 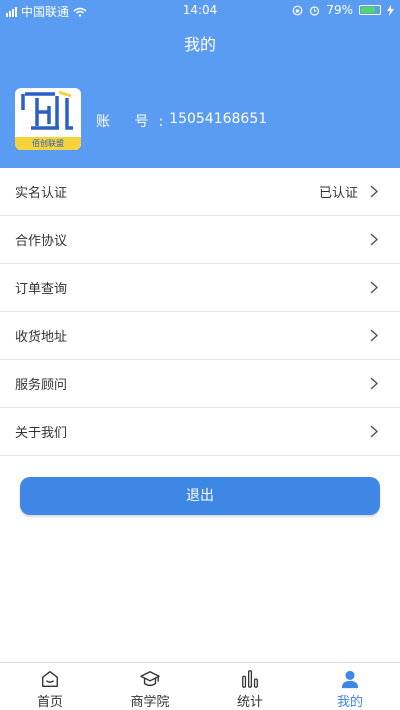 I want to click on graduation-cap-icon, so click(x=150, y=679).